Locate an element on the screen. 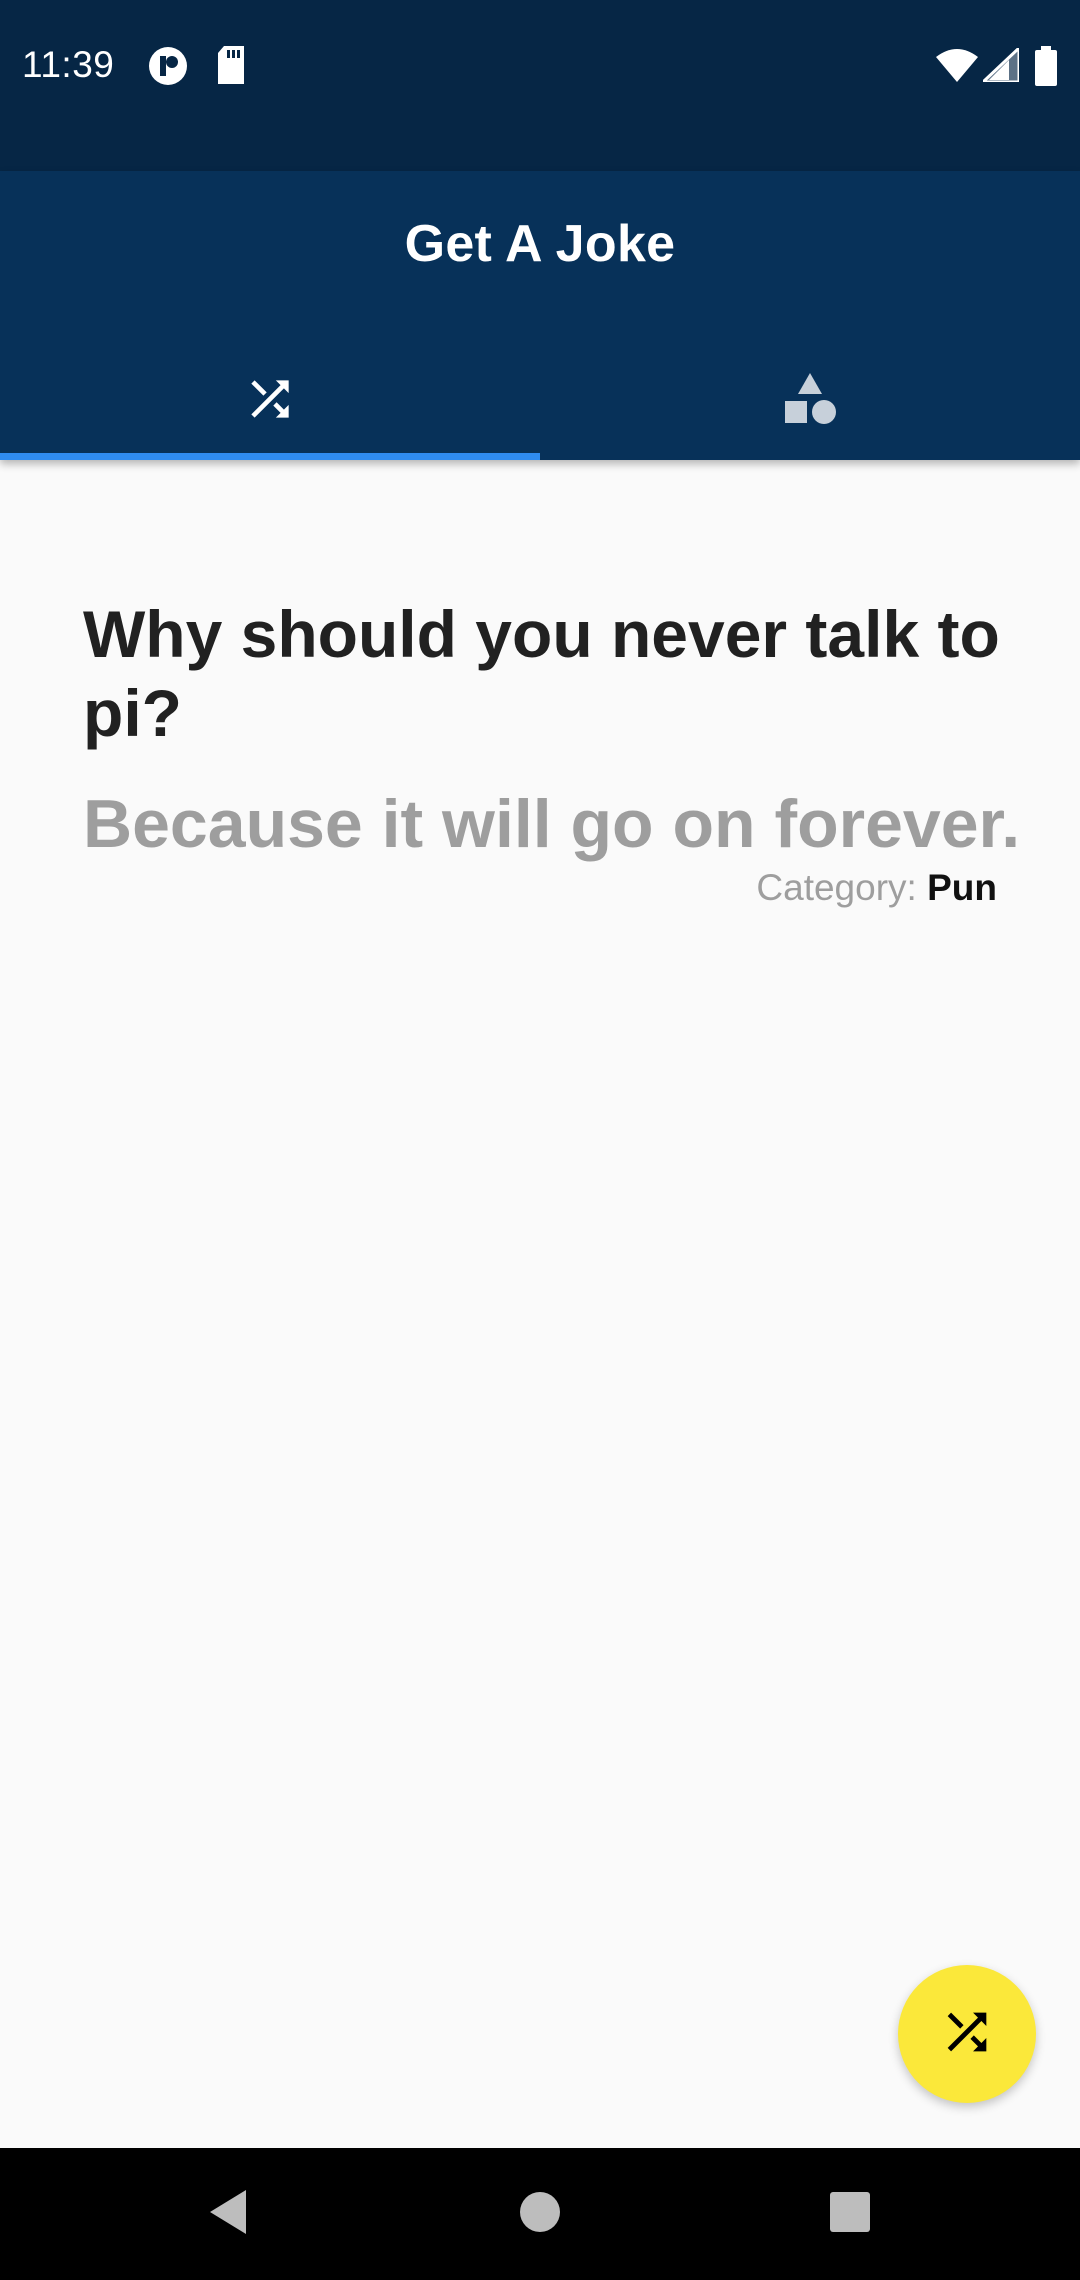 This screenshot has height=2280, width=1080. app-title: Get A Joke is located at coordinates (540, 244).